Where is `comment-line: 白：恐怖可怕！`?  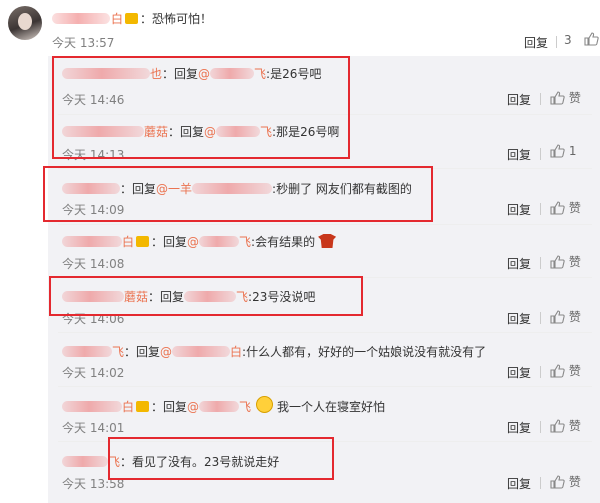 comment-line: 白：恐怖可怕！ is located at coordinates (132, 18).